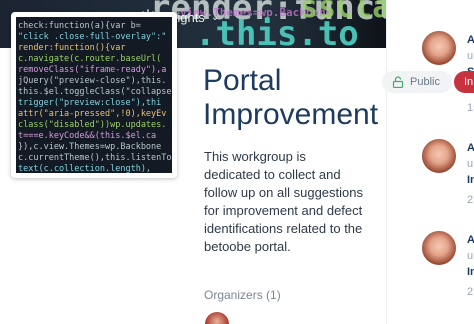  What do you see at coordinates (90, 59) in the screenshot?
I see `image-code-line: c.navigate(c.router.baseUrl(` at bounding box center [90, 59].